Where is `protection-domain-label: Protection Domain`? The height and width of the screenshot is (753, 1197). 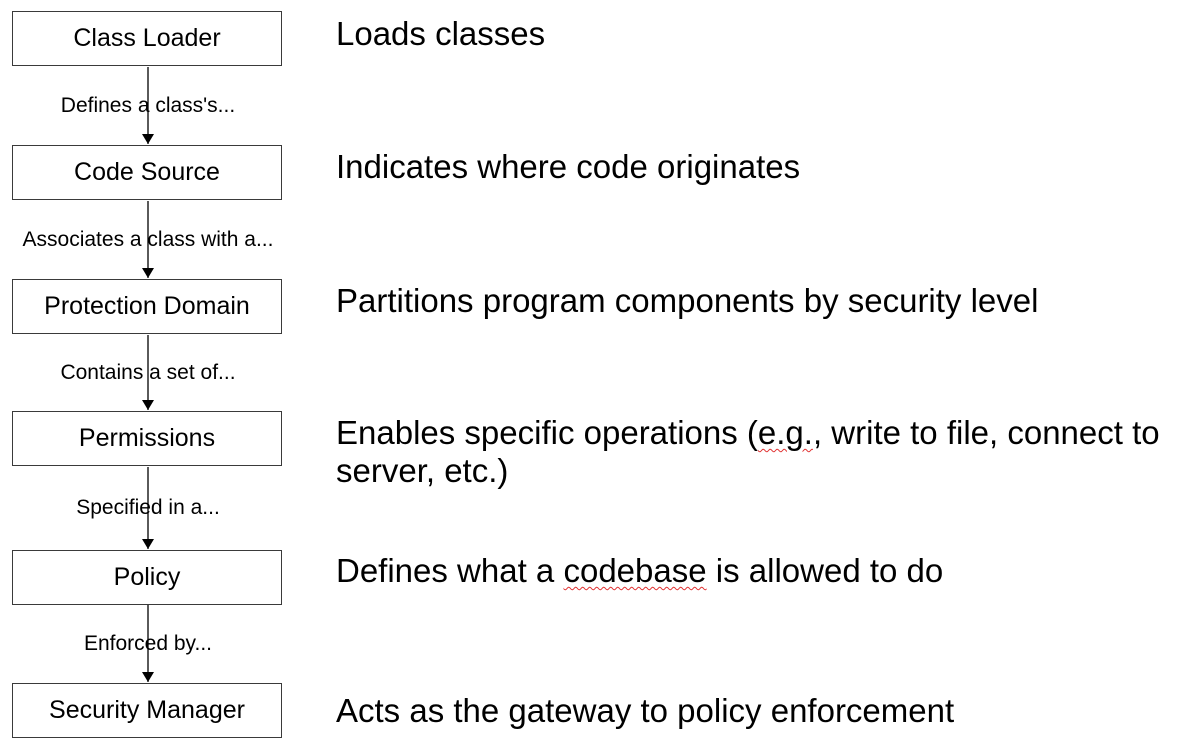
protection-domain-label: Protection Domain is located at coordinates (147, 306).